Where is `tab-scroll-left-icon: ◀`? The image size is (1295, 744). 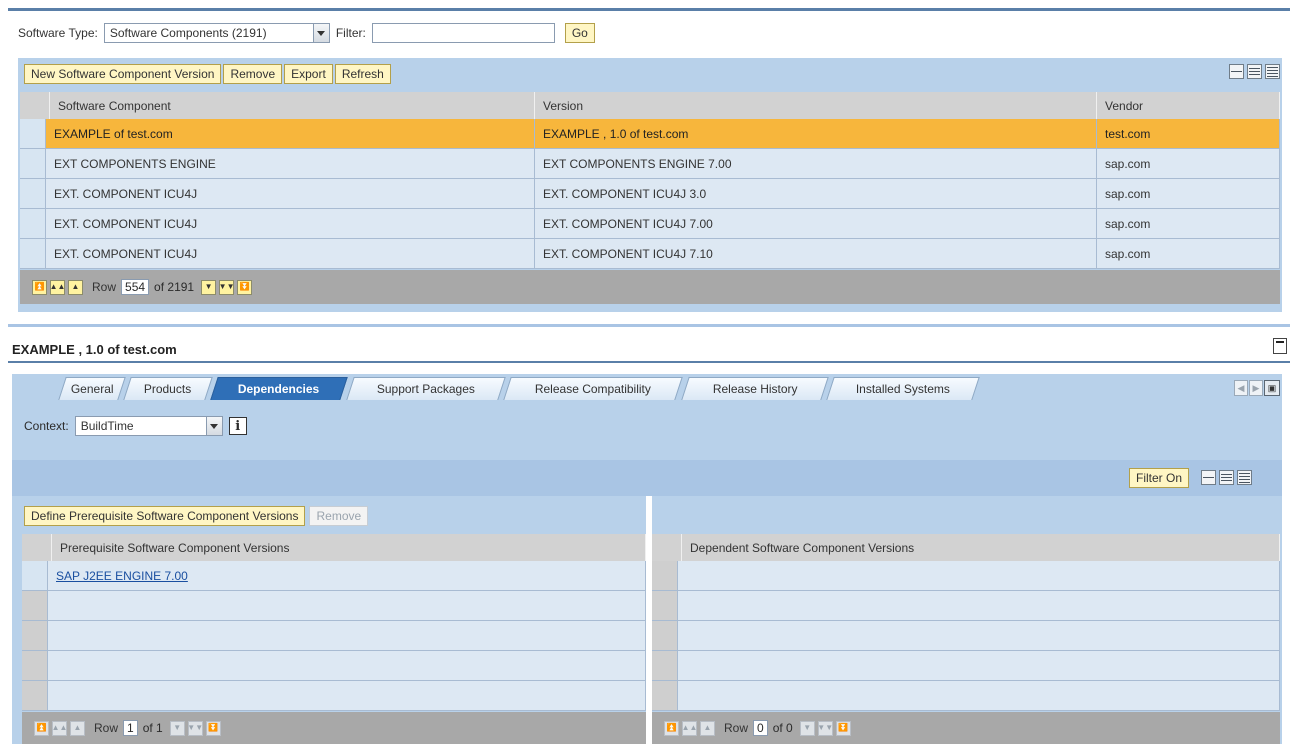
tab-scroll-left-icon: ◀ is located at coordinates (1241, 388).